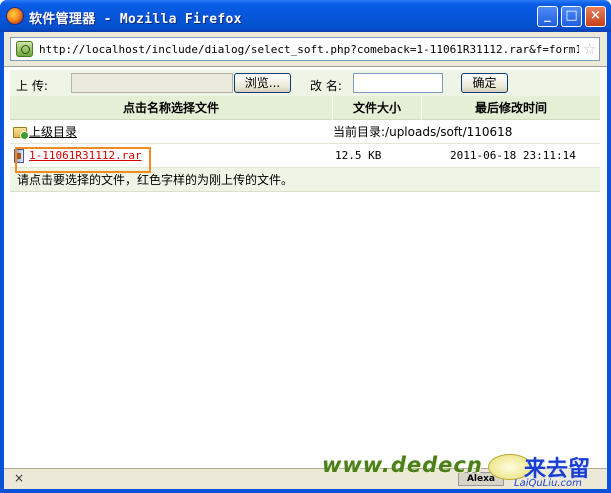 The height and width of the screenshot is (493, 611). I want to click on window-title: 软件管理器 - Mozilla Firefox, so click(135, 19).